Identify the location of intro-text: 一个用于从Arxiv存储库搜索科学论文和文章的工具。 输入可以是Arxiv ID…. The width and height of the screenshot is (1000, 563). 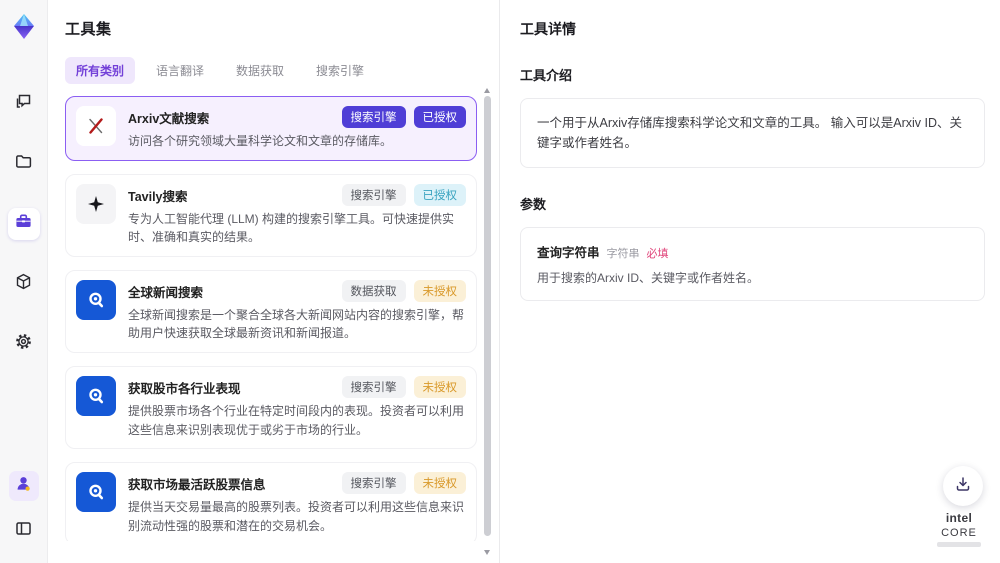
(750, 133).